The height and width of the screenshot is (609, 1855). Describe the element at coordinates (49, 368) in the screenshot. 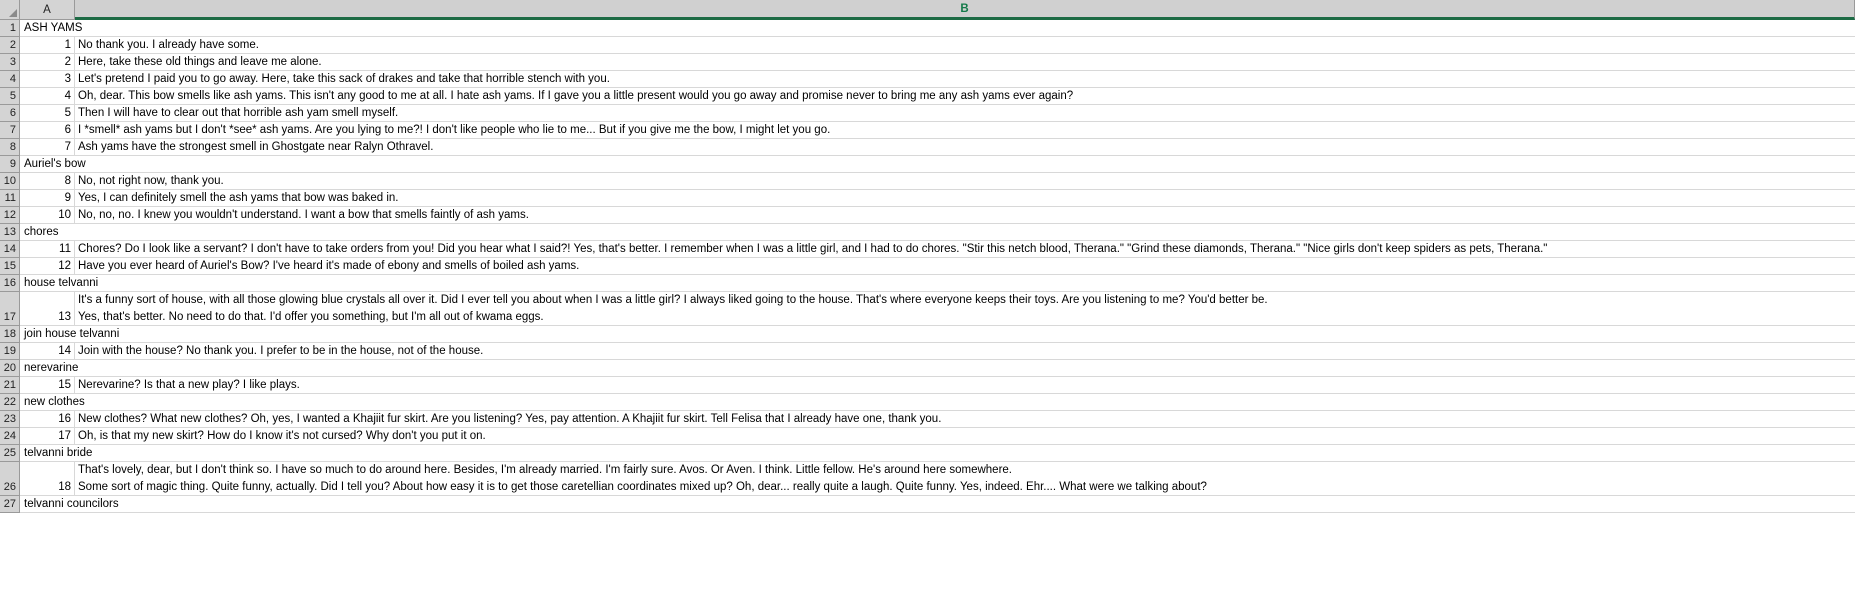

I see `cell-a-topic: nerevarine` at that location.